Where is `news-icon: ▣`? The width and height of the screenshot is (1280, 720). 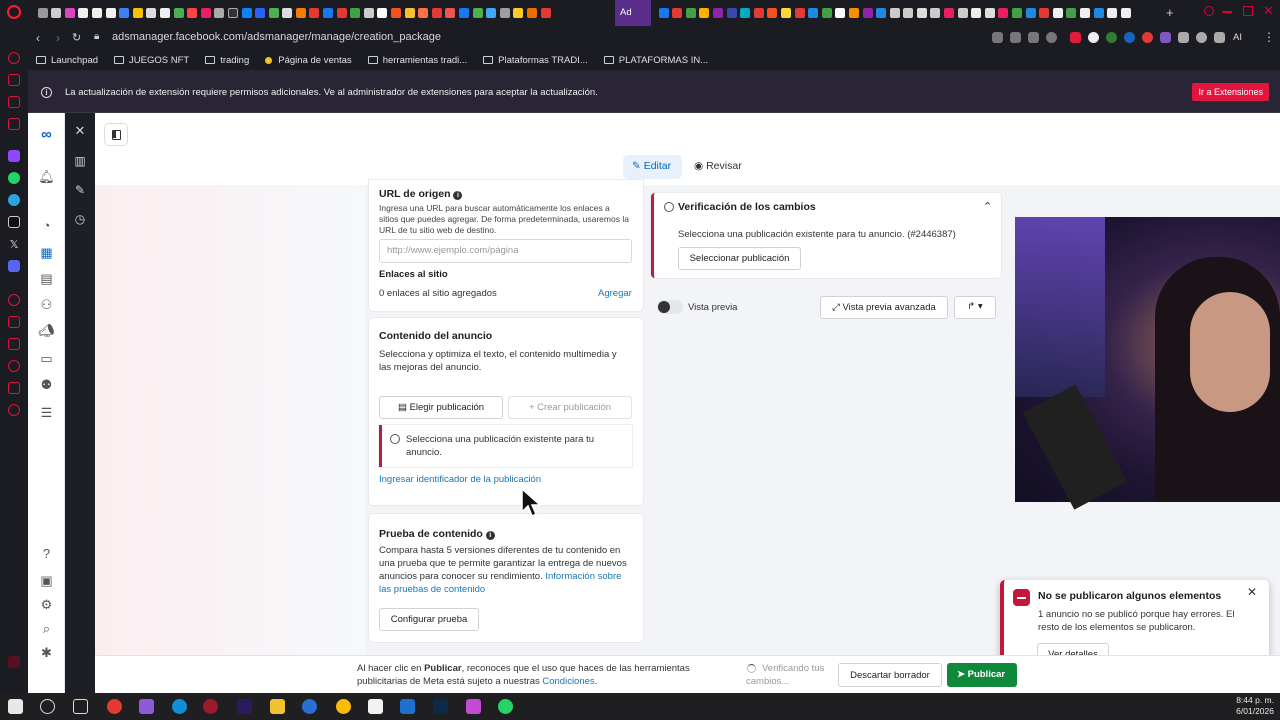 news-icon: ▣ is located at coordinates (46, 581).